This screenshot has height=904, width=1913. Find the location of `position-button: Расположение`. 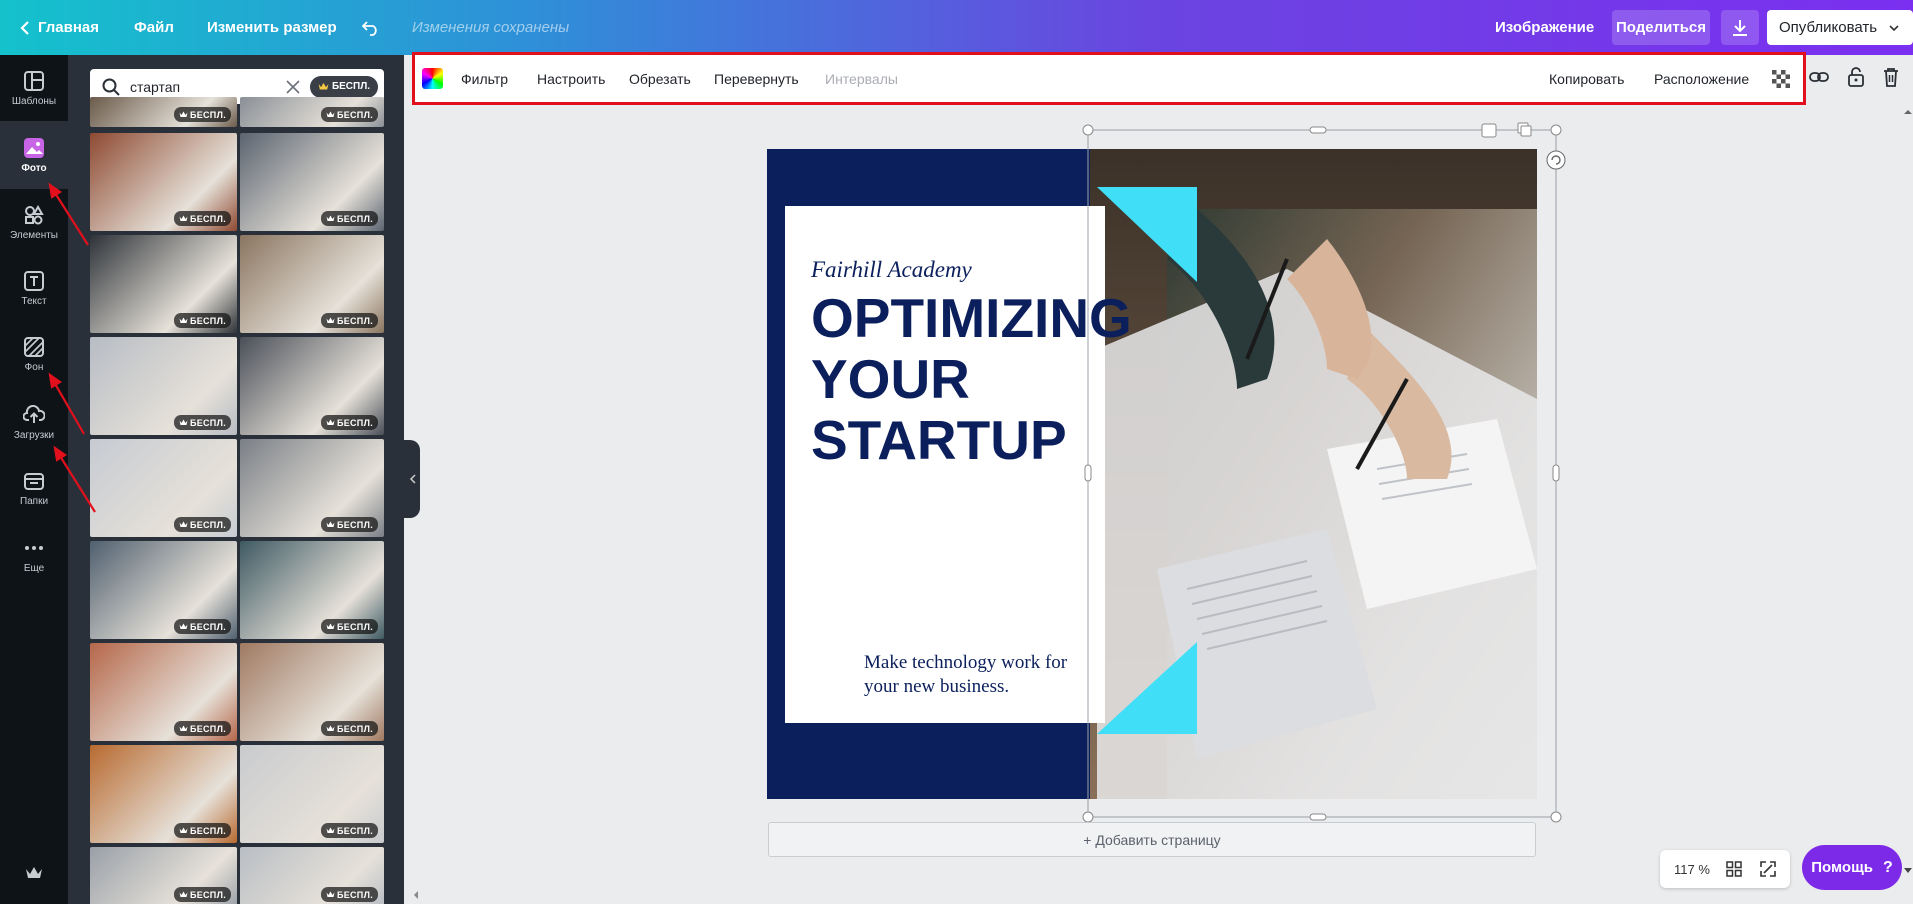

position-button: Расположение is located at coordinates (1701, 78).